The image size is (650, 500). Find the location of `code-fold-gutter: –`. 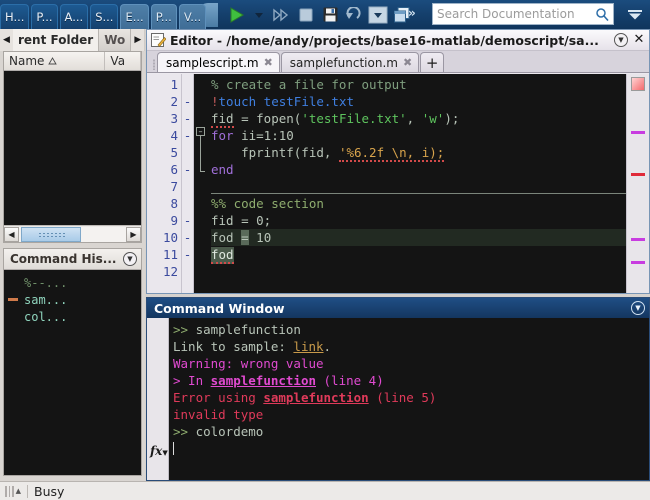

code-fold-gutter: – is located at coordinates (203, 183).